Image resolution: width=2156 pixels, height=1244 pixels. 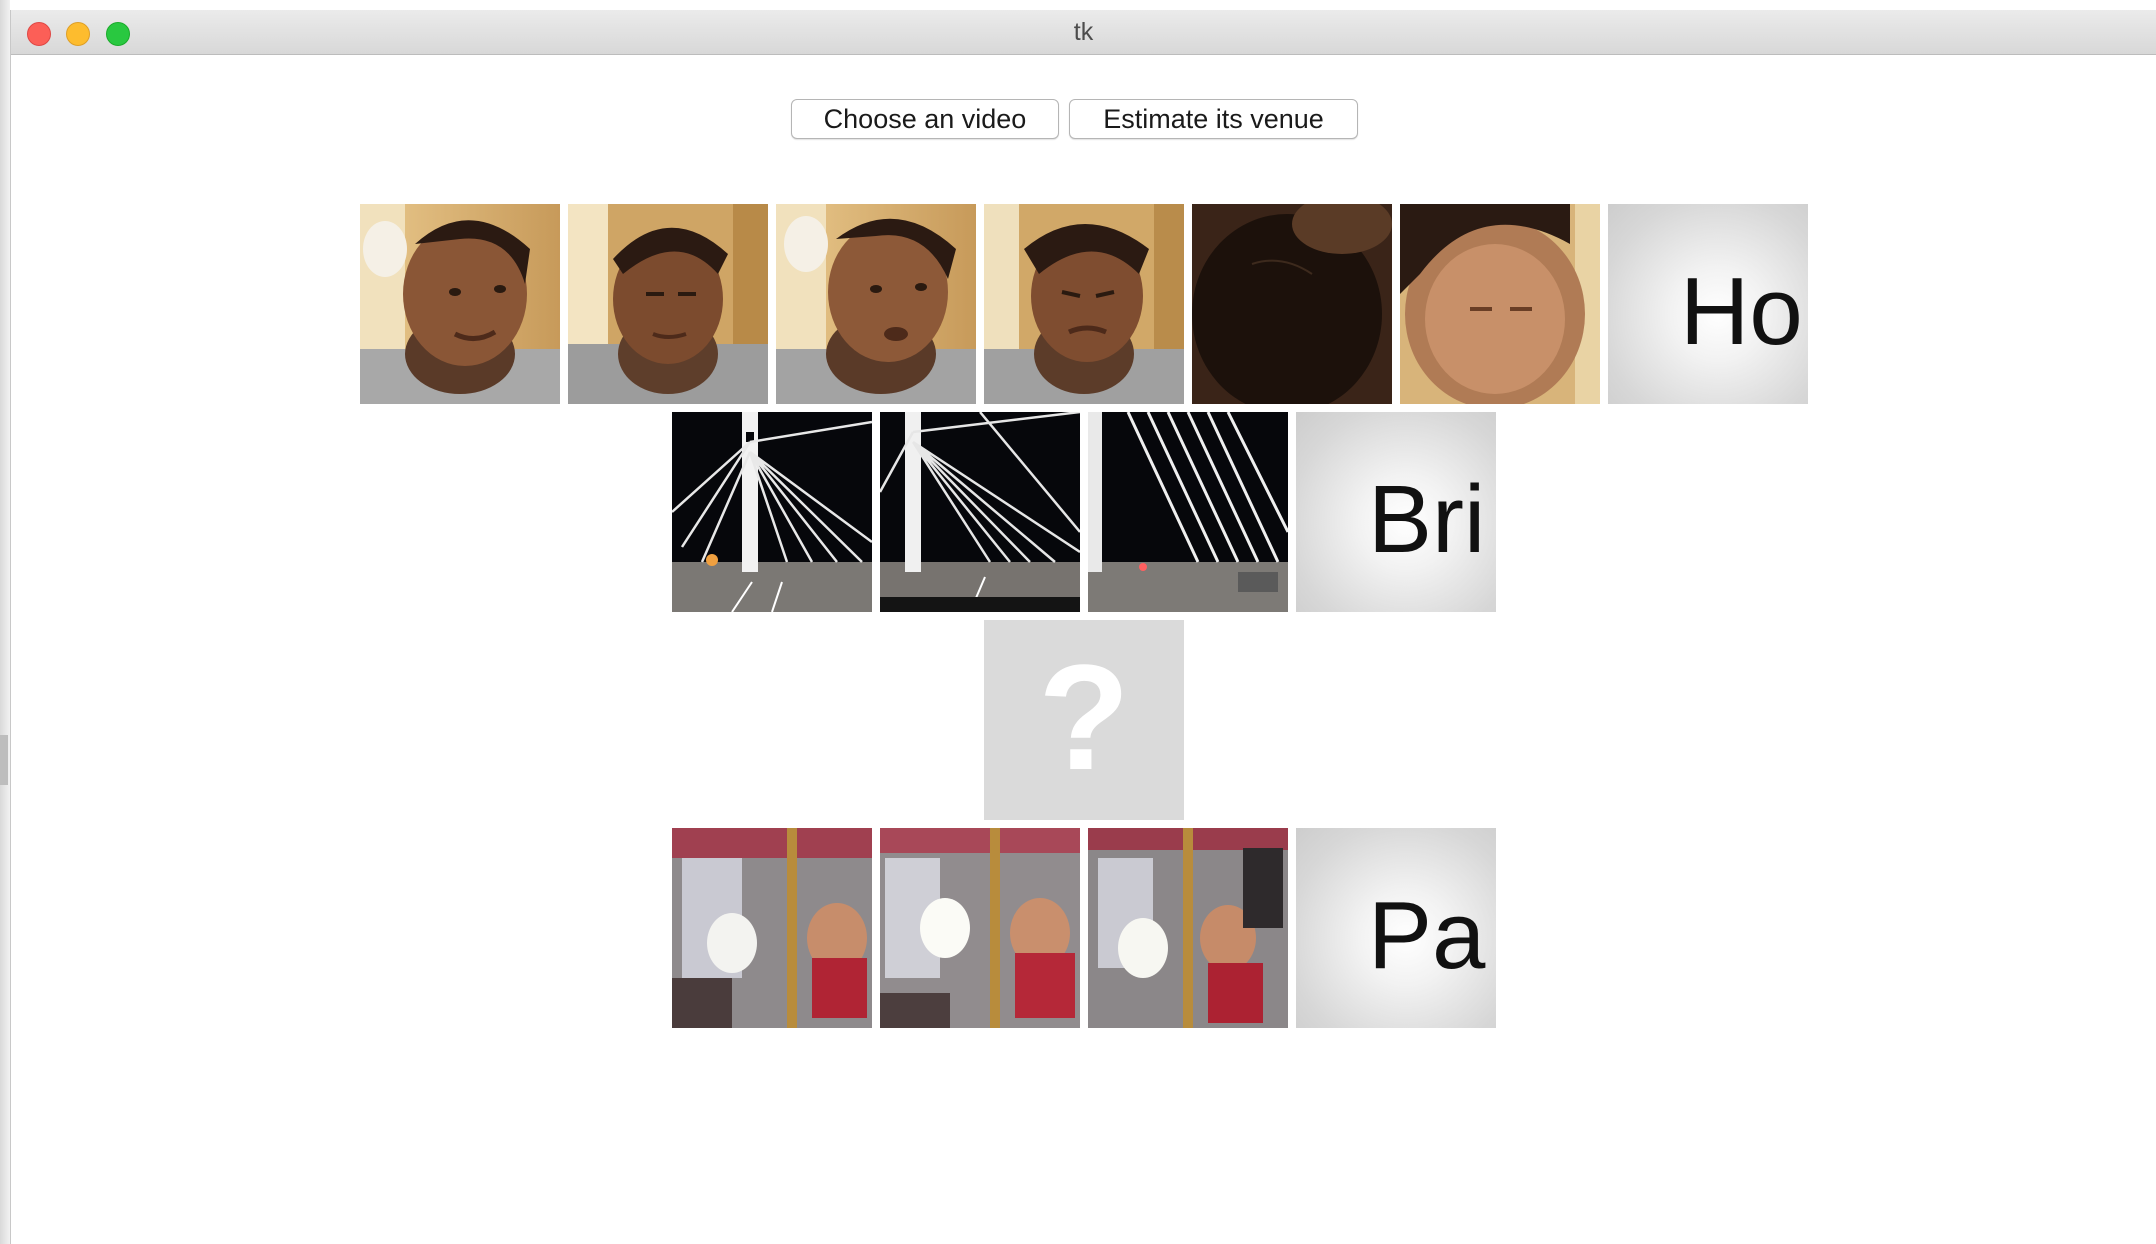 I want to click on venue-label-tile: Bri, so click(x=1396, y=512).